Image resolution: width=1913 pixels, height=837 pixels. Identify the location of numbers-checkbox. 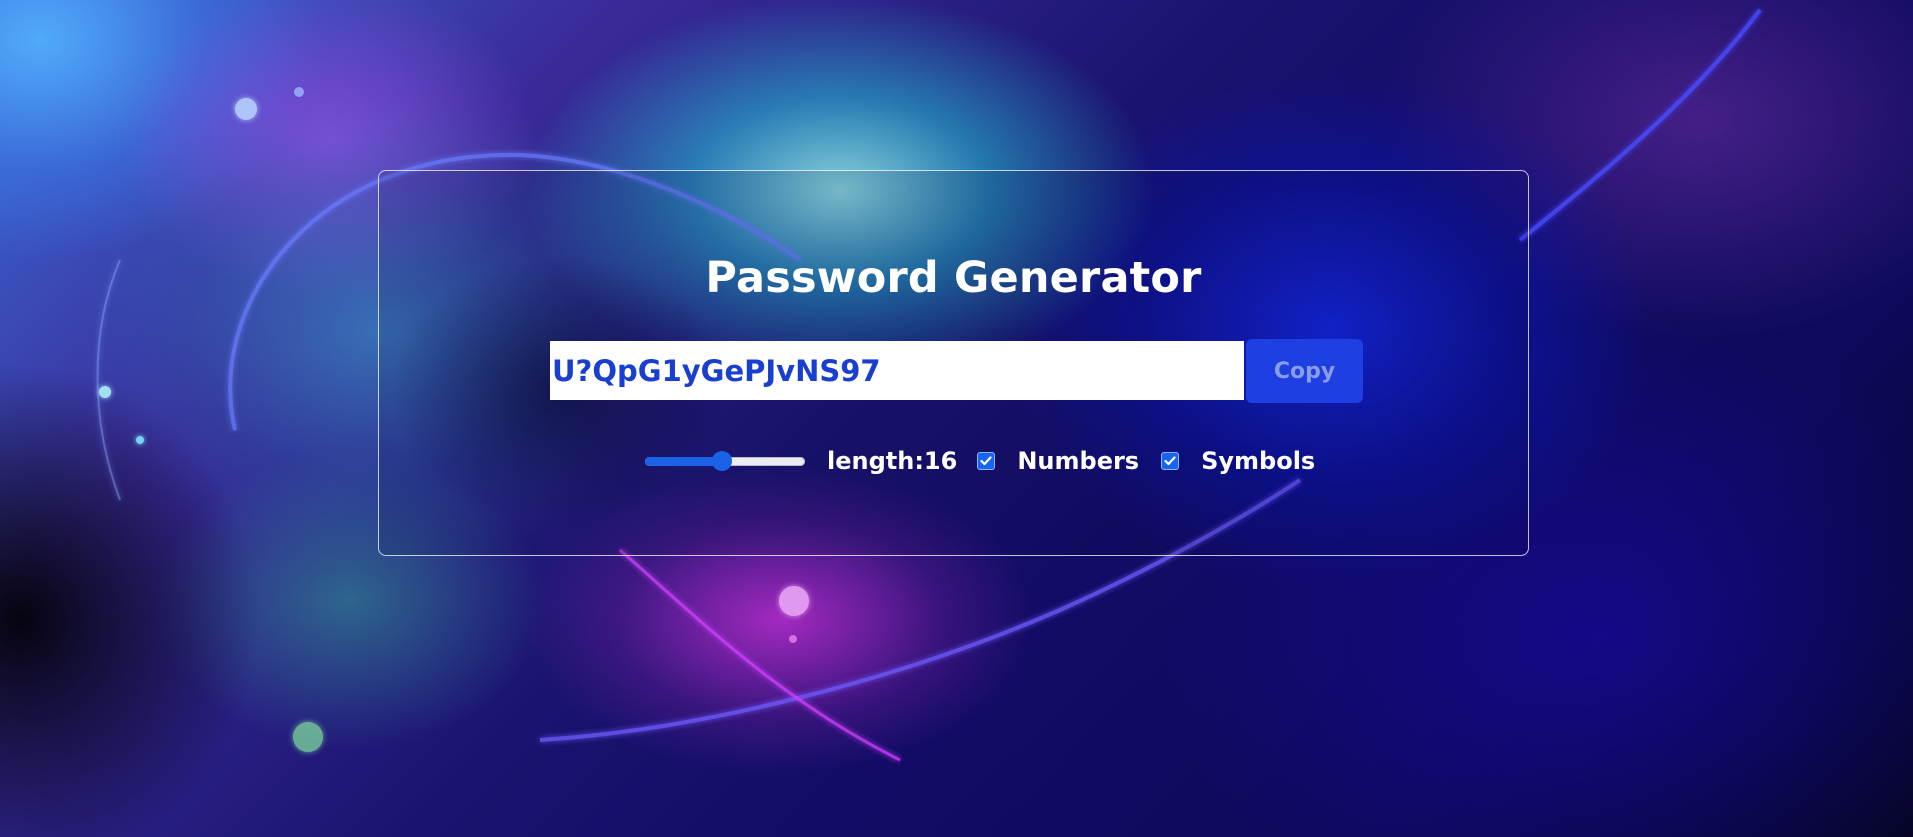
(986, 461).